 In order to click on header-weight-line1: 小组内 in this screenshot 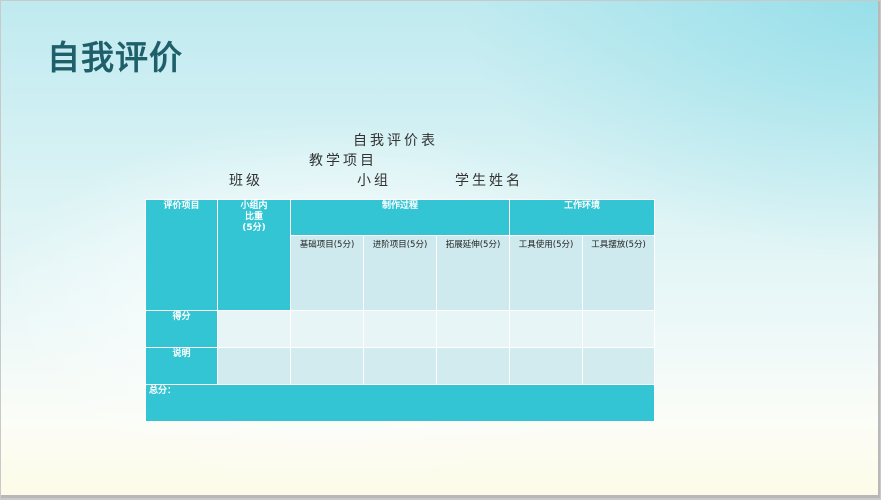, I will do `click(254, 206)`.